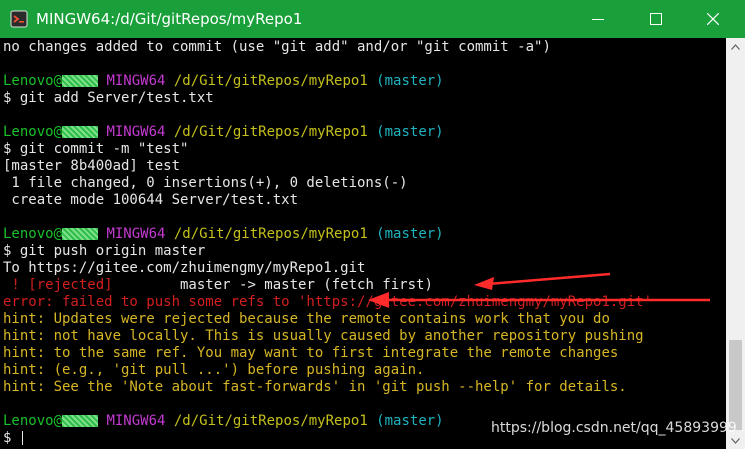 The width and height of the screenshot is (745, 449). What do you see at coordinates (372, 19) in the screenshot?
I see `title-bar: MINGW64:/d/Git/gitRepos/myRepo1` at bounding box center [372, 19].